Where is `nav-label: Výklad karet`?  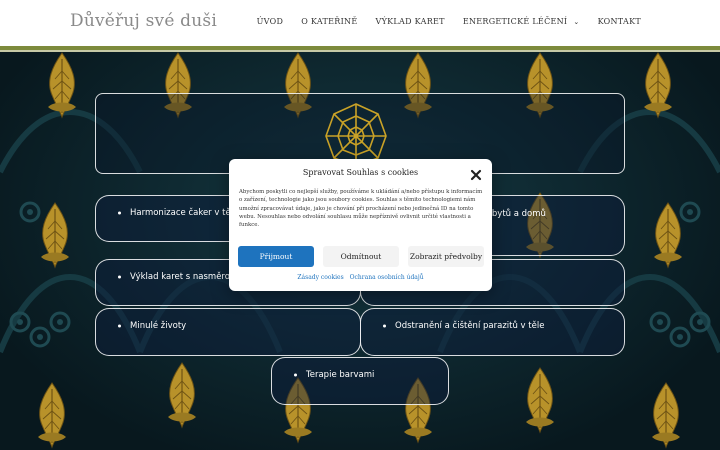
nav-label: Výklad karet is located at coordinates (410, 21).